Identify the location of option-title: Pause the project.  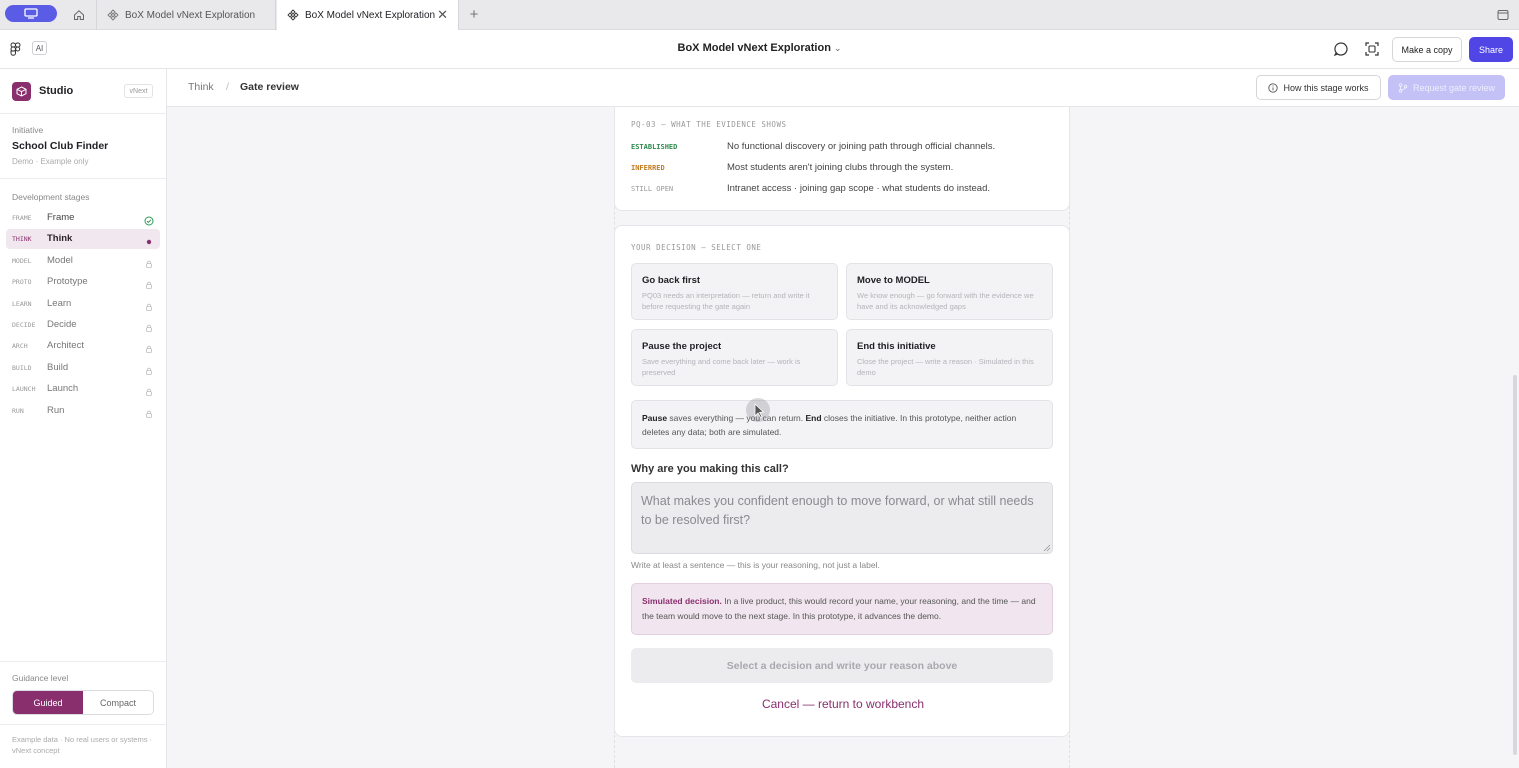
(682, 346).